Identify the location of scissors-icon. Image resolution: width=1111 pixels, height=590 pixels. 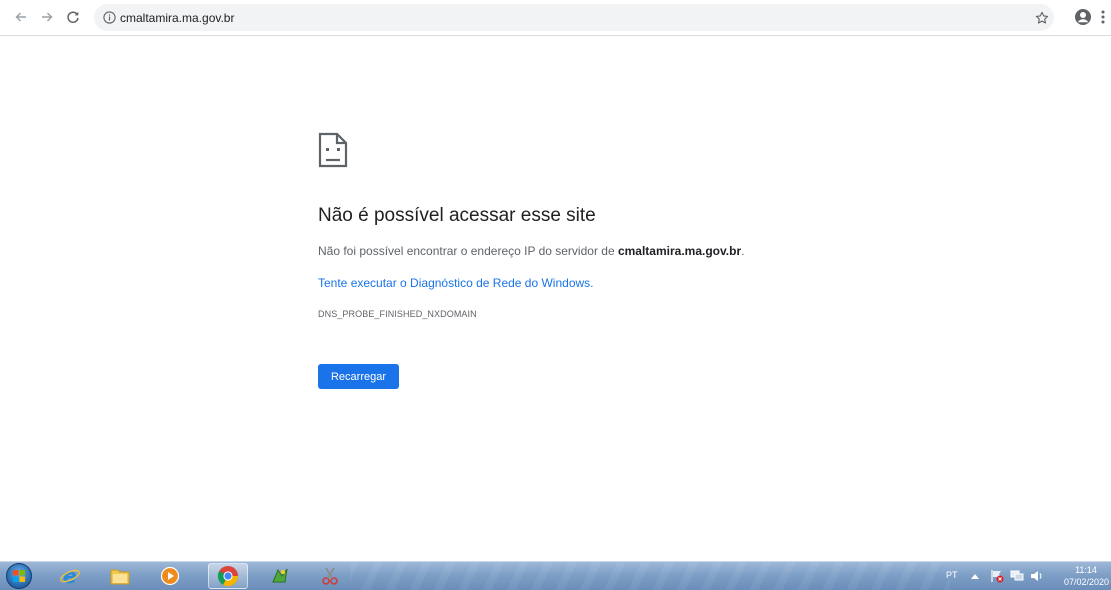
(330, 576).